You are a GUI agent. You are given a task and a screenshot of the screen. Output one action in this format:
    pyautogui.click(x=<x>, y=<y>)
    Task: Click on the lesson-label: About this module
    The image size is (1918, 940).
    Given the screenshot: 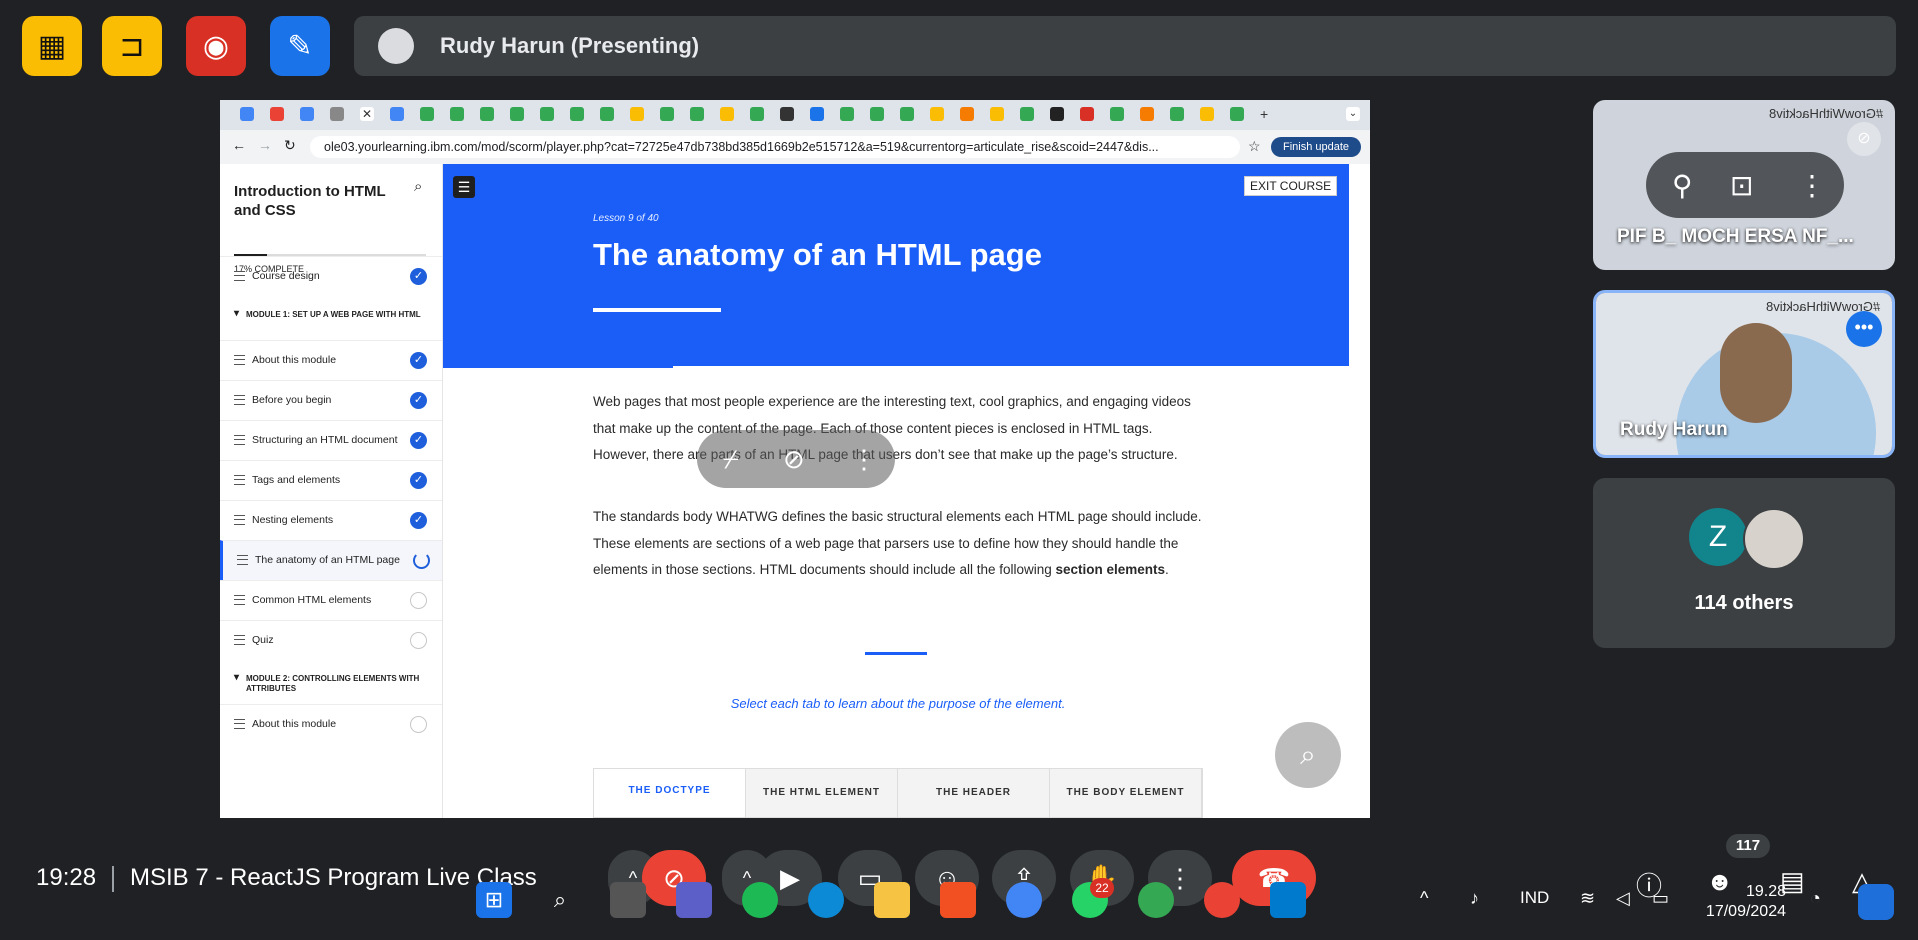 What is the action you would take?
    pyautogui.click(x=294, y=724)
    